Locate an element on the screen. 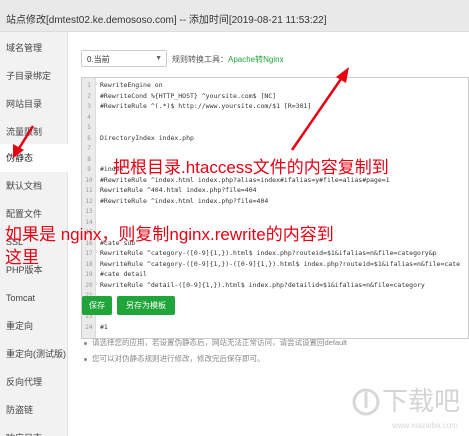 Image resolution: width=469 pixels, height=436 pixels. sidebar-item-site-dir: 网站目录 is located at coordinates (34, 104).